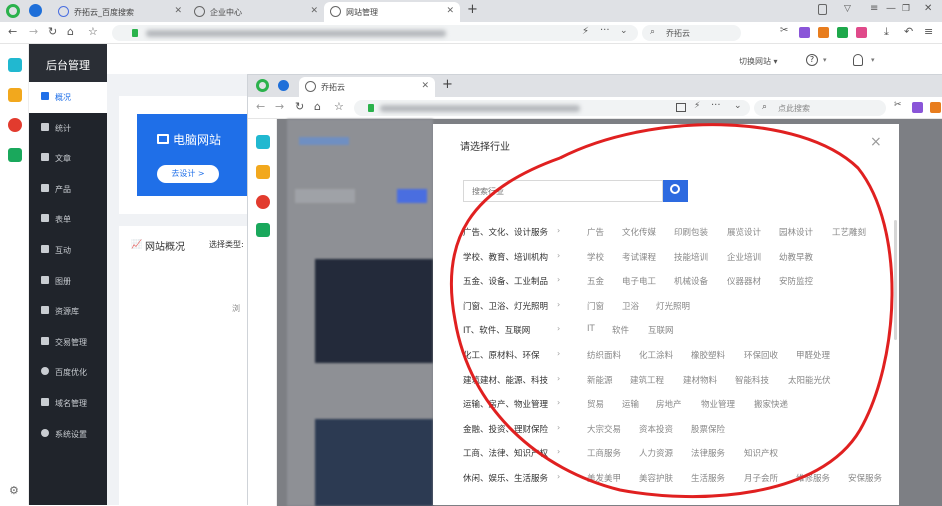 The height and width of the screenshot is (506, 942). Describe the element at coordinates (604, 429) in the screenshot. I see `industry-subcategory: 大宗交易` at that location.